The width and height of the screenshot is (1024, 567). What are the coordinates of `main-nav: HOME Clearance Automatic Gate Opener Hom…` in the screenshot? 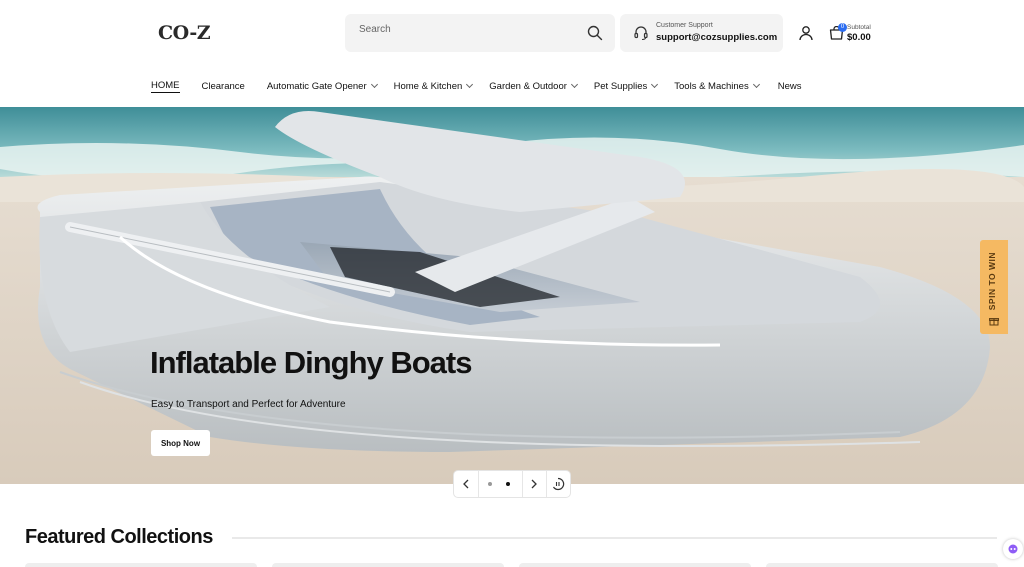 It's located at (476, 88).